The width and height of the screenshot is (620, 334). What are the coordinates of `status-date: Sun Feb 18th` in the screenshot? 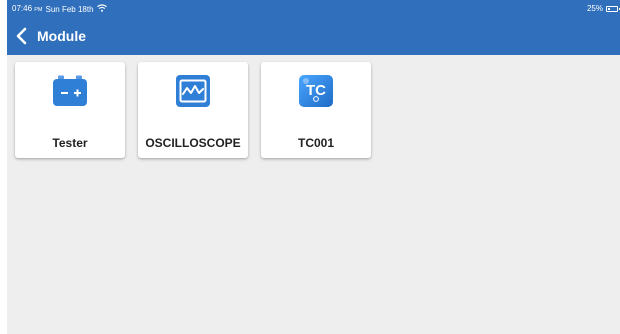 It's located at (69, 9).